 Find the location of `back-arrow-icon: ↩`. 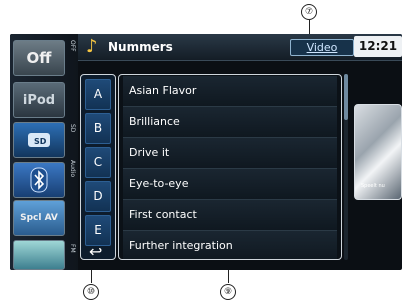

back-arrow-icon: ↩ is located at coordinates (95, 252).